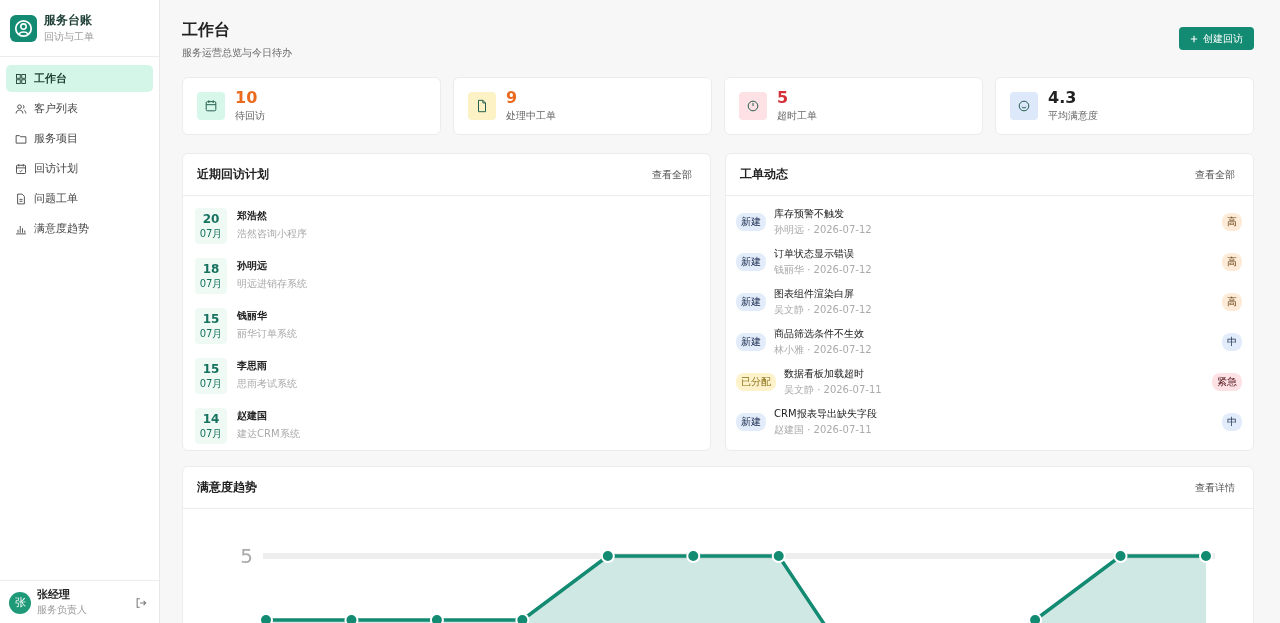 The image size is (1280, 623). Describe the element at coordinates (227, 487) in the screenshot. I see `panel-title: 满意度趋势` at that location.